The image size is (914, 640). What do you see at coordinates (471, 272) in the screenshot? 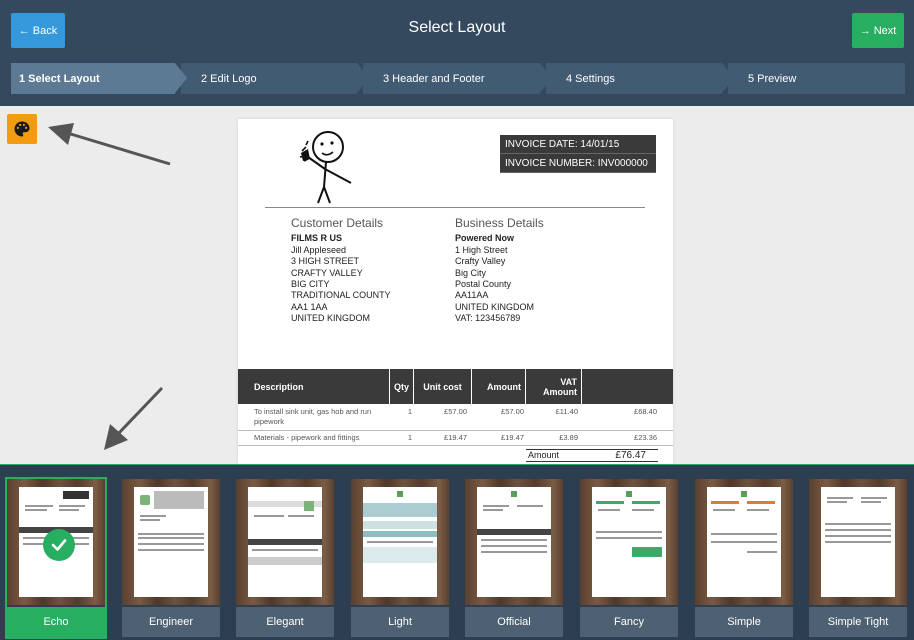
I see `business-line: Big City` at bounding box center [471, 272].